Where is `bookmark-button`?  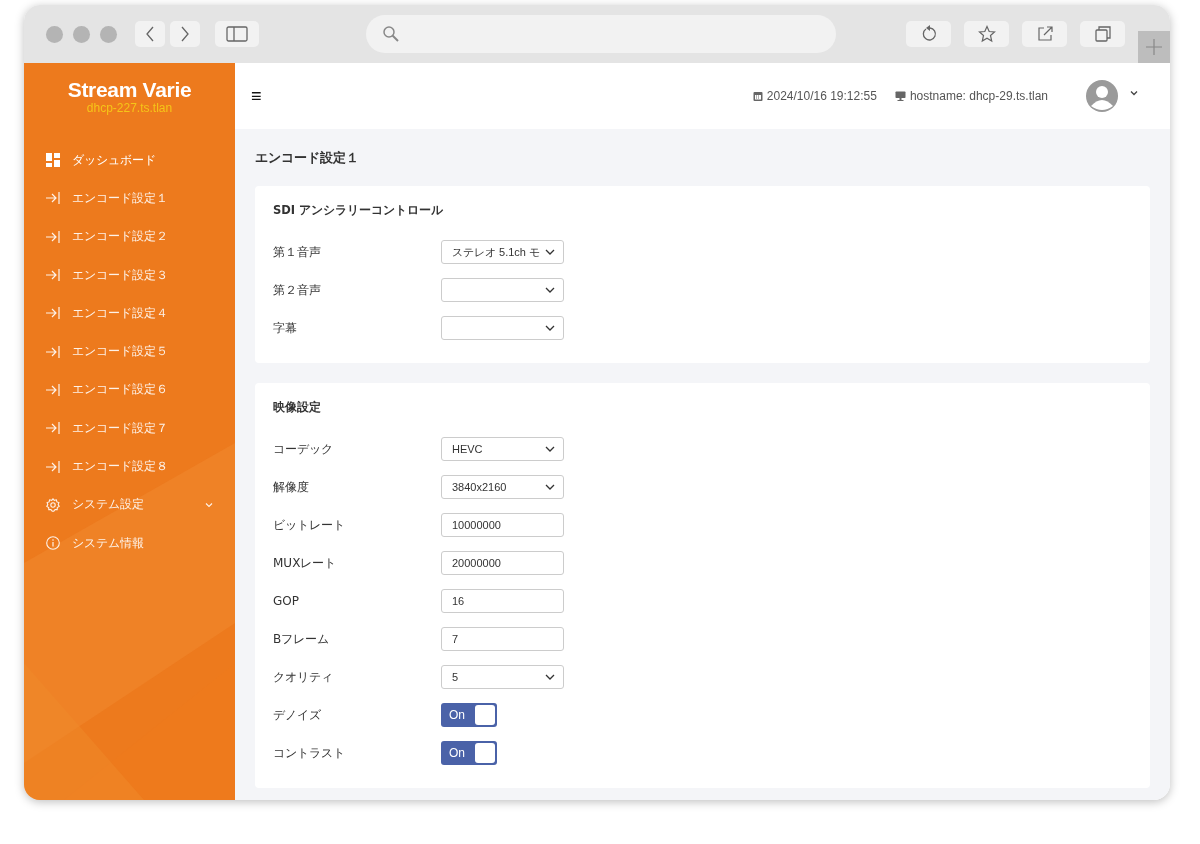
bookmark-button is located at coordinates (986, 34).